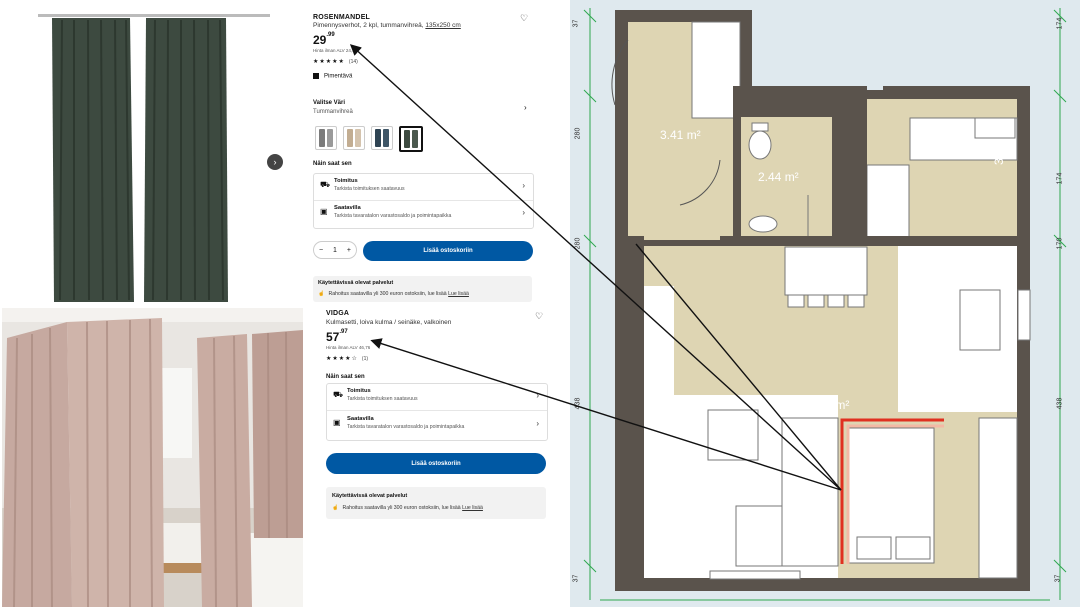  Describe the element at coordinates (365, 359) in the screenshot. I see `rating-count: (1)` at that location.